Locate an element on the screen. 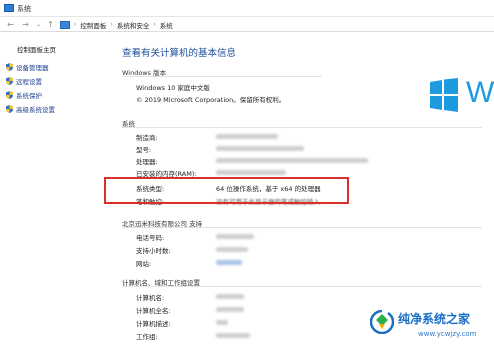  site-watermark: 纯净系统之家 www.ycwjzy.com is located at coordinates (430, 325).